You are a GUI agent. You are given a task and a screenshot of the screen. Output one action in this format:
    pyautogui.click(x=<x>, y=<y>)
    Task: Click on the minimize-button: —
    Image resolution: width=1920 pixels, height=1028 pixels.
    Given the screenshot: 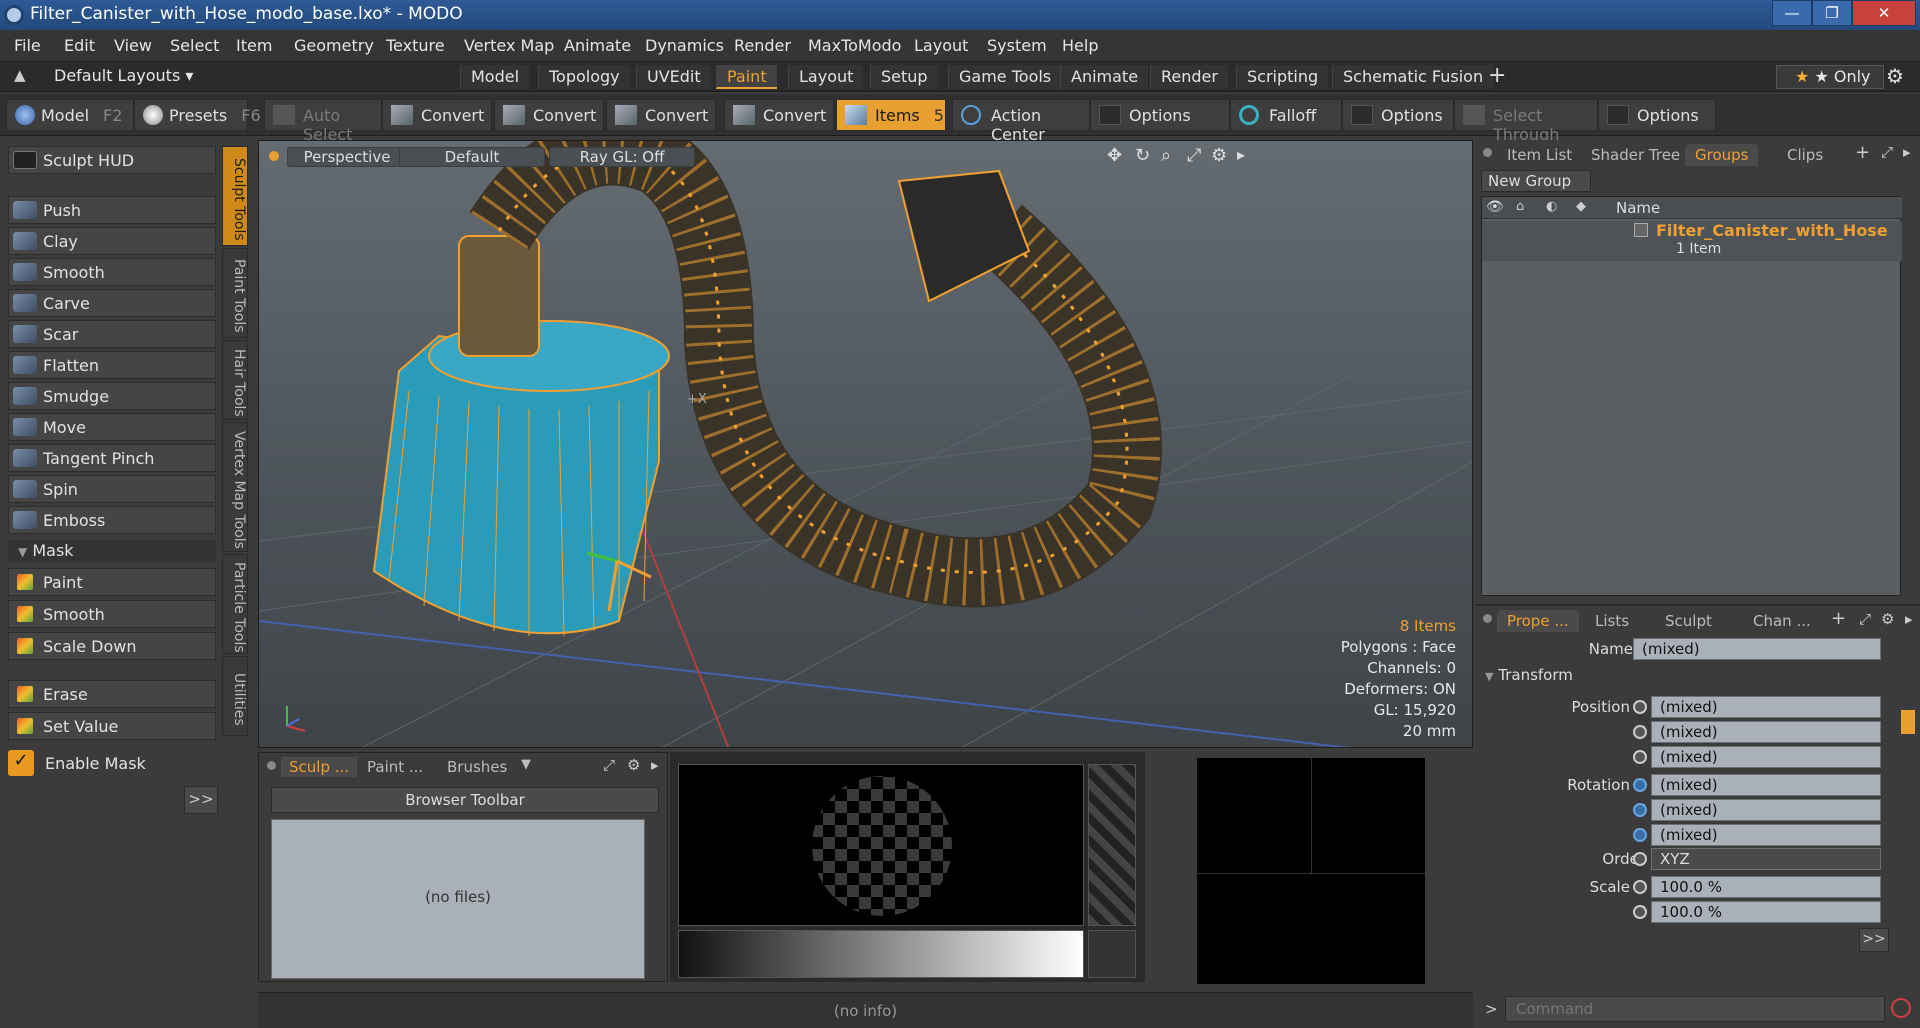 What is the action you would take?
    pyautogui.click(x=1792, y=13)
    